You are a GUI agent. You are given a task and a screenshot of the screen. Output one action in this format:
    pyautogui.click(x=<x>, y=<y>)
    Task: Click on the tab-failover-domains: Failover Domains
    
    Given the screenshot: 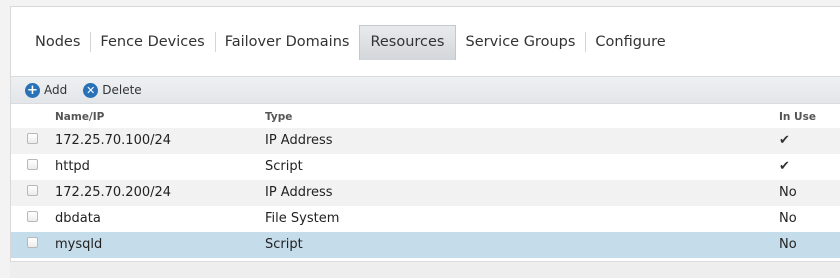 What is the action you would take?
    pyautogui.click(x=287, y=42)
    